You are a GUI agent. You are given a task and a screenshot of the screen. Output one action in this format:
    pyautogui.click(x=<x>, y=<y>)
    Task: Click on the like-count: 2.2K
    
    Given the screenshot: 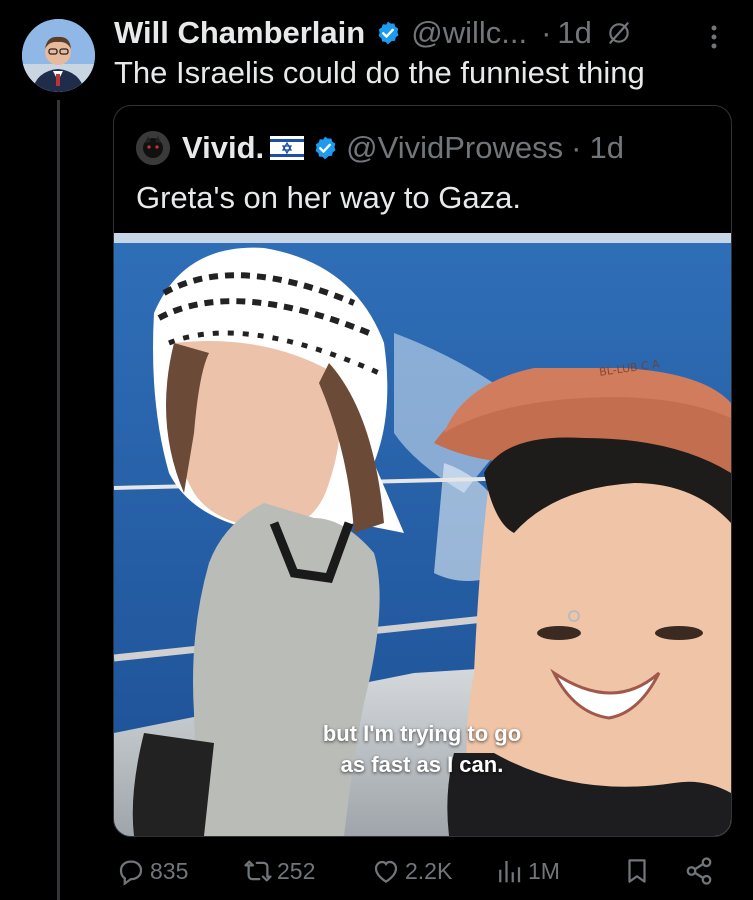 What is the action you would take?
    pyautogui.click(x=429, y=870)
    